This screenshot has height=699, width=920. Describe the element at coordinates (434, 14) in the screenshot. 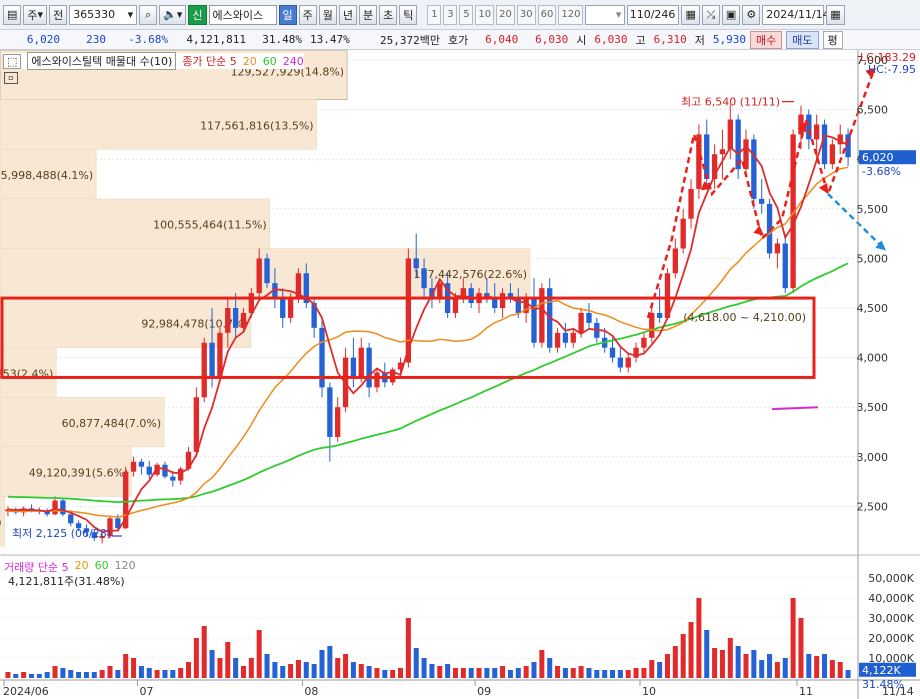

I see `interval-1: 1` at that location.